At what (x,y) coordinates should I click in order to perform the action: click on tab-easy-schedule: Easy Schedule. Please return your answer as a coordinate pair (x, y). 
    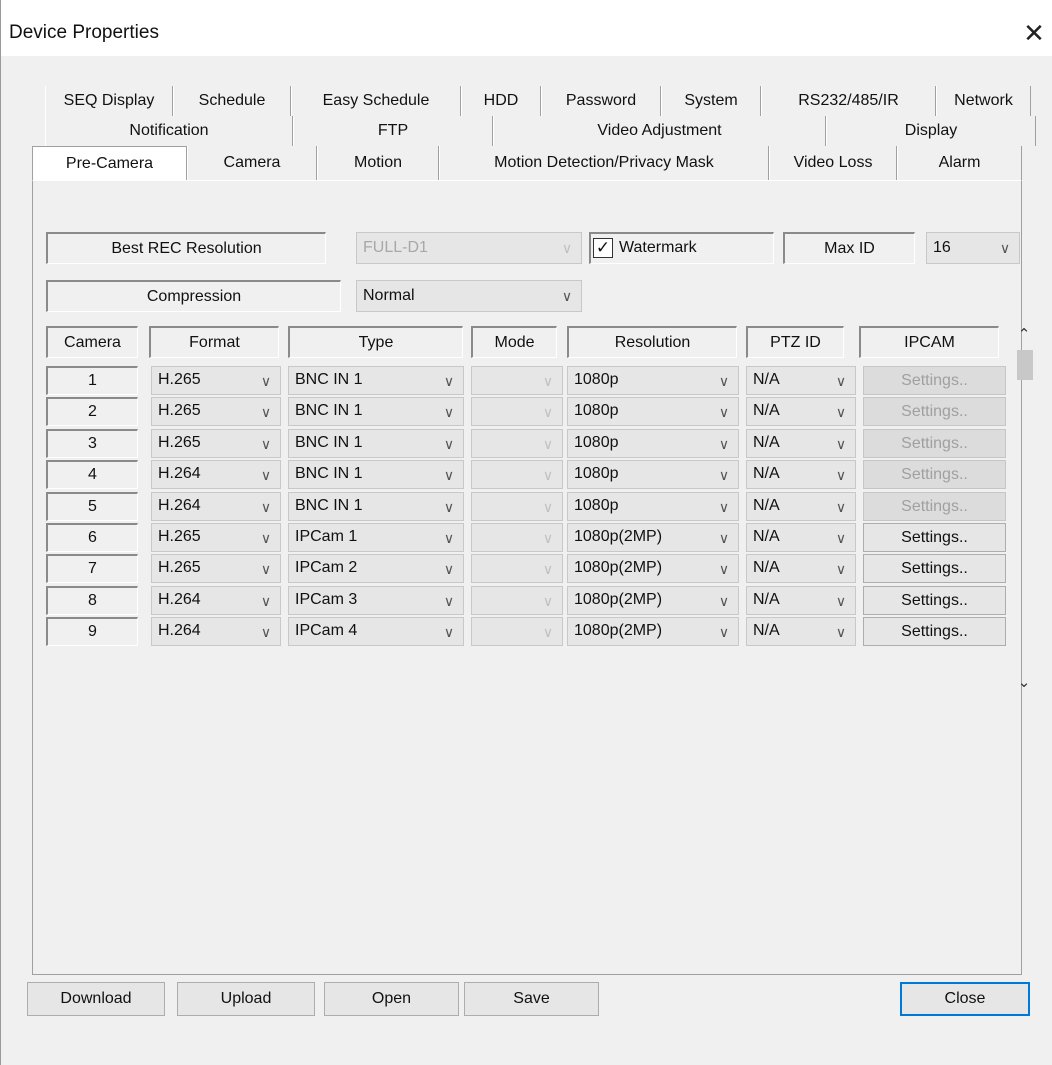
    Looking at the image, I should click on (376, 101).